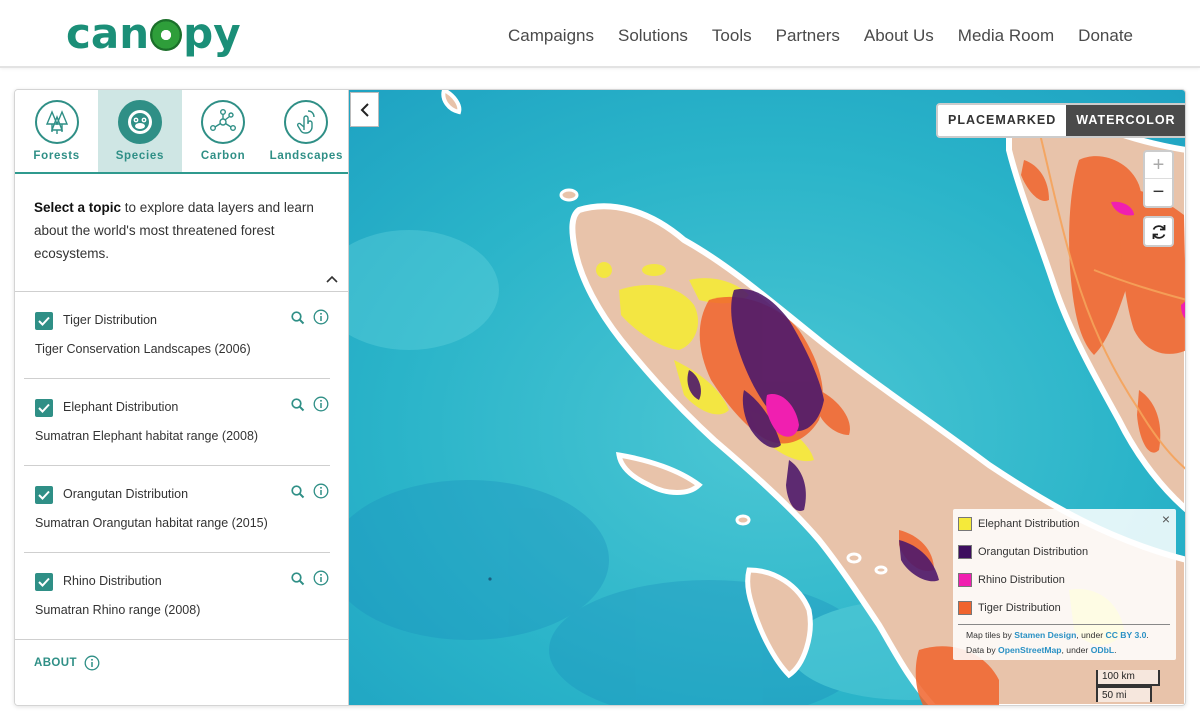 The height and width of the screenshot is (727, 1200). I want to click on legend-close-button: ×, so click(1166, 519).